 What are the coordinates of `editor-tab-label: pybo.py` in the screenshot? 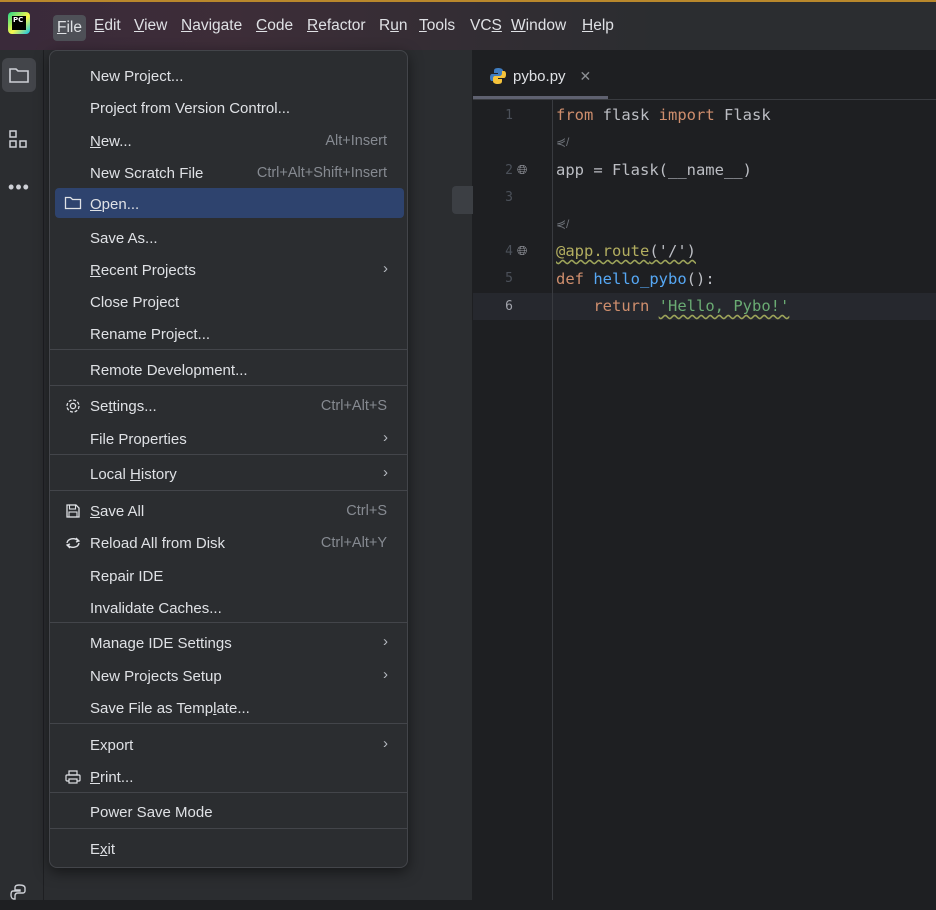 It's located at (539, 76).